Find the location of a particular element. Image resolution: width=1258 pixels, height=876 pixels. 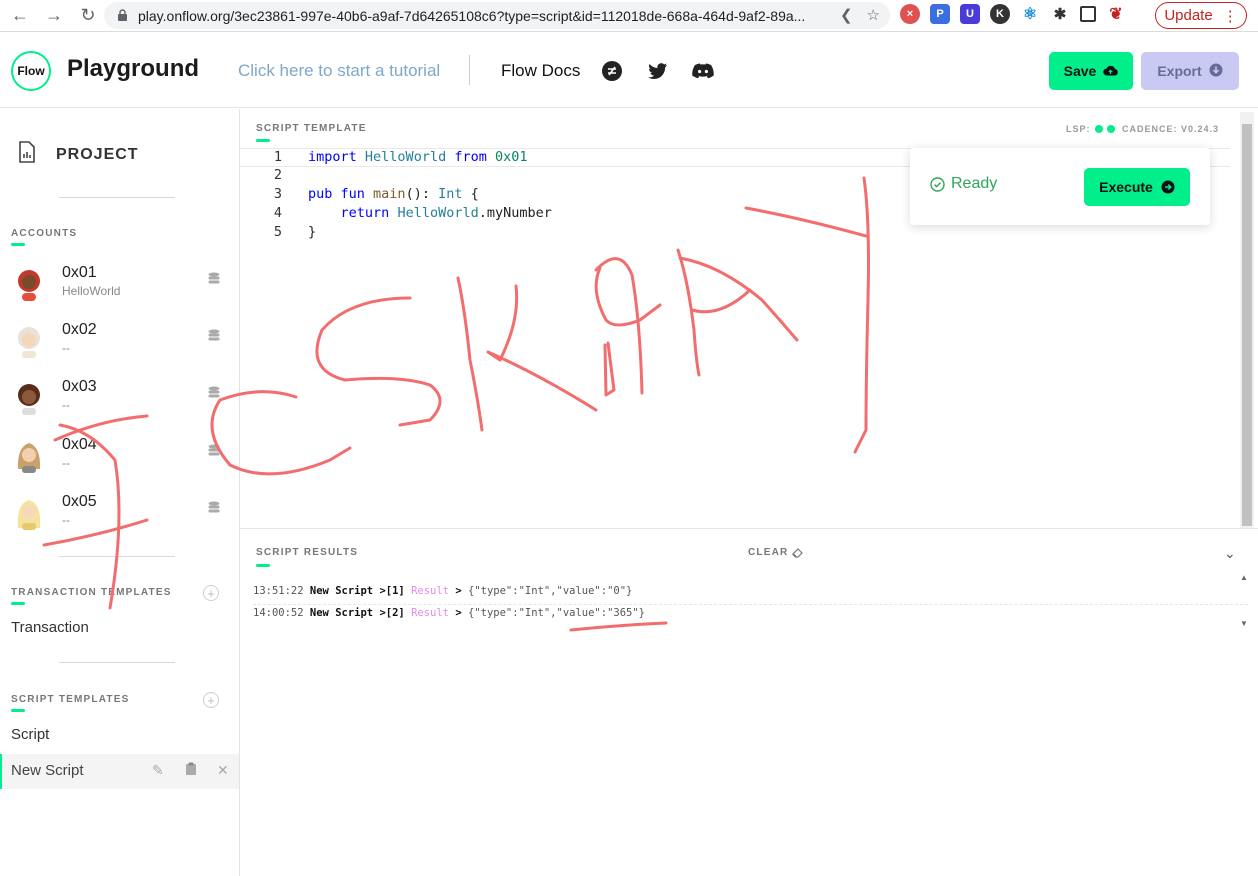

extensions-puzzle-icon: ✱ is located at coordinates (1060, 14).